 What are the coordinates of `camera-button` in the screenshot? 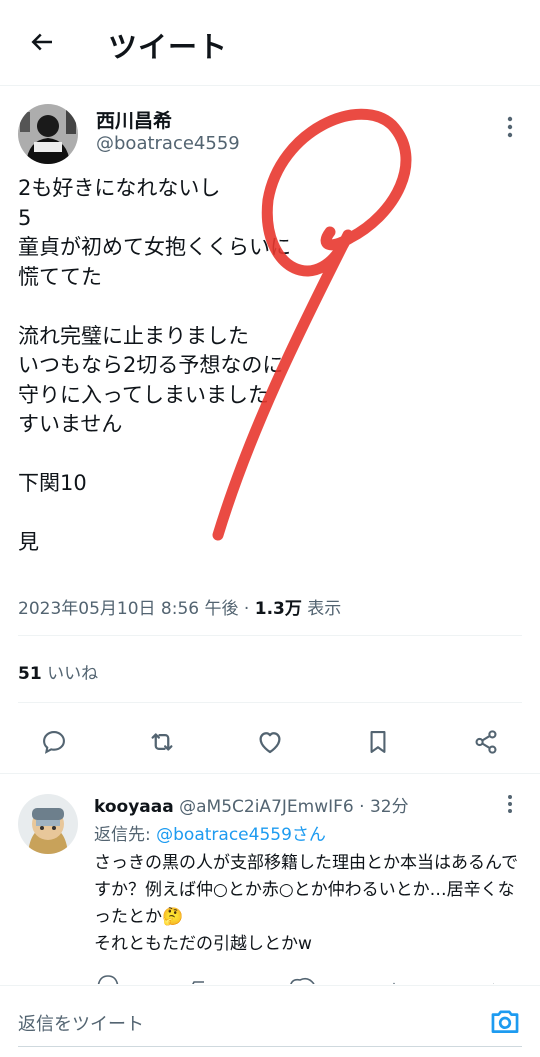 It's located at (505, 1021).